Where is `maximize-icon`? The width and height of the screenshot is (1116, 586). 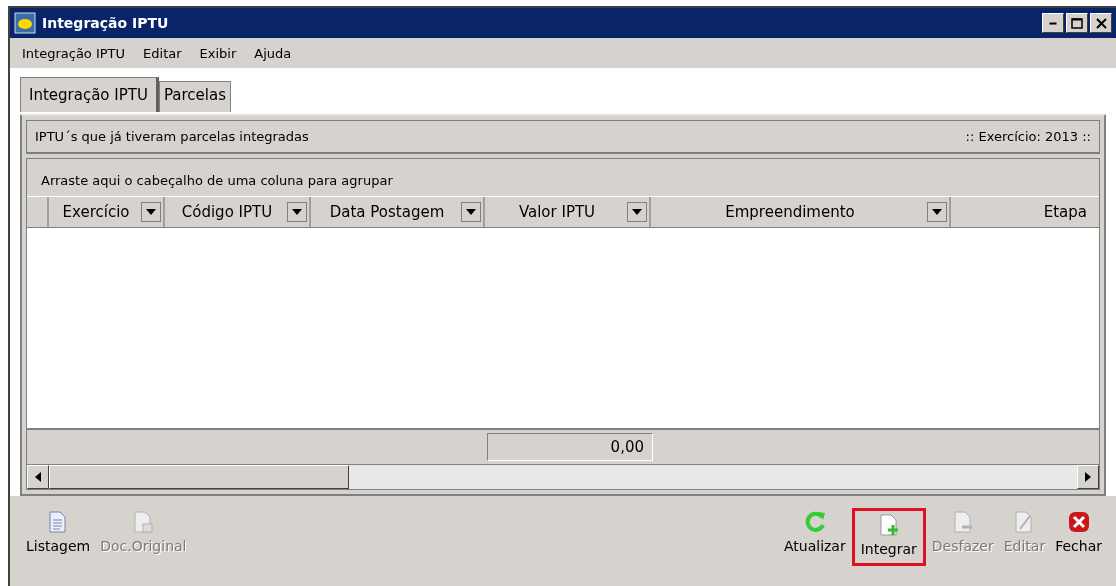 maximize-icon is located at coordinates (1077, 23).